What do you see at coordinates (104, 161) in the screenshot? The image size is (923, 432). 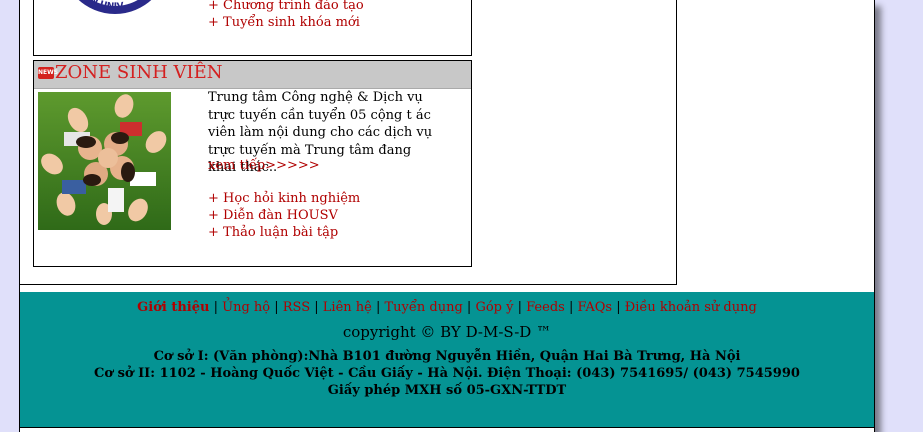 I see `students-photo` at bounding box center [104, 161].